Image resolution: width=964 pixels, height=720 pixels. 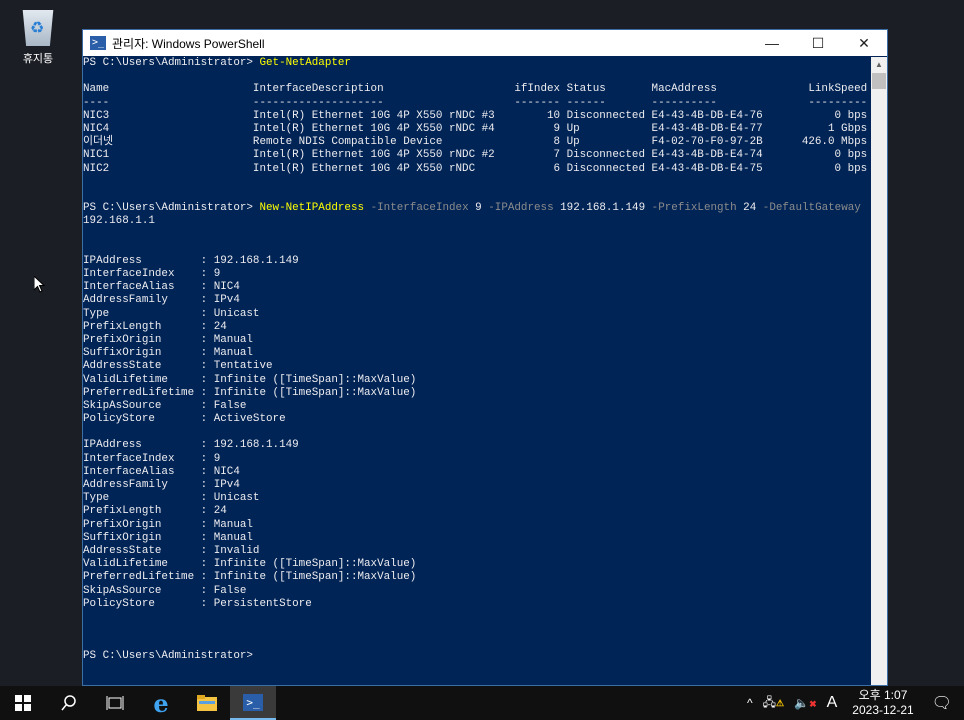 What do you see at coordinates (684, 102) in the screenshot?
I see `table-cell: ----------` at bounding box center [684, 102].